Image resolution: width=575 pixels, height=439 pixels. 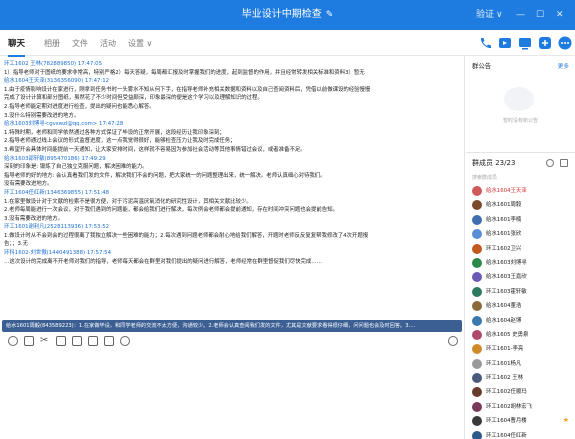 I want to click on member-item: 环工1602卫兴, so click(x=520, y=249).